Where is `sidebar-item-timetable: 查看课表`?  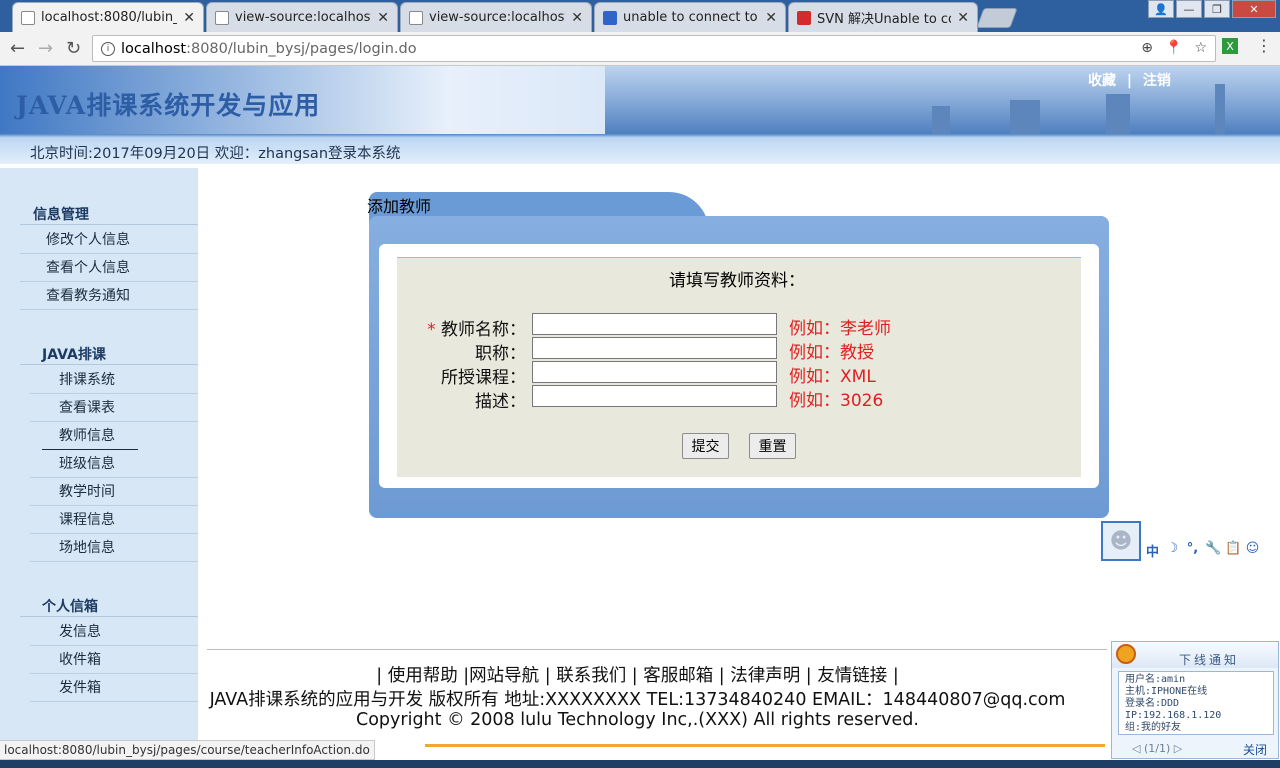 sidebar-item-timetable: 查看课表 is located at coordinates (114, 408).